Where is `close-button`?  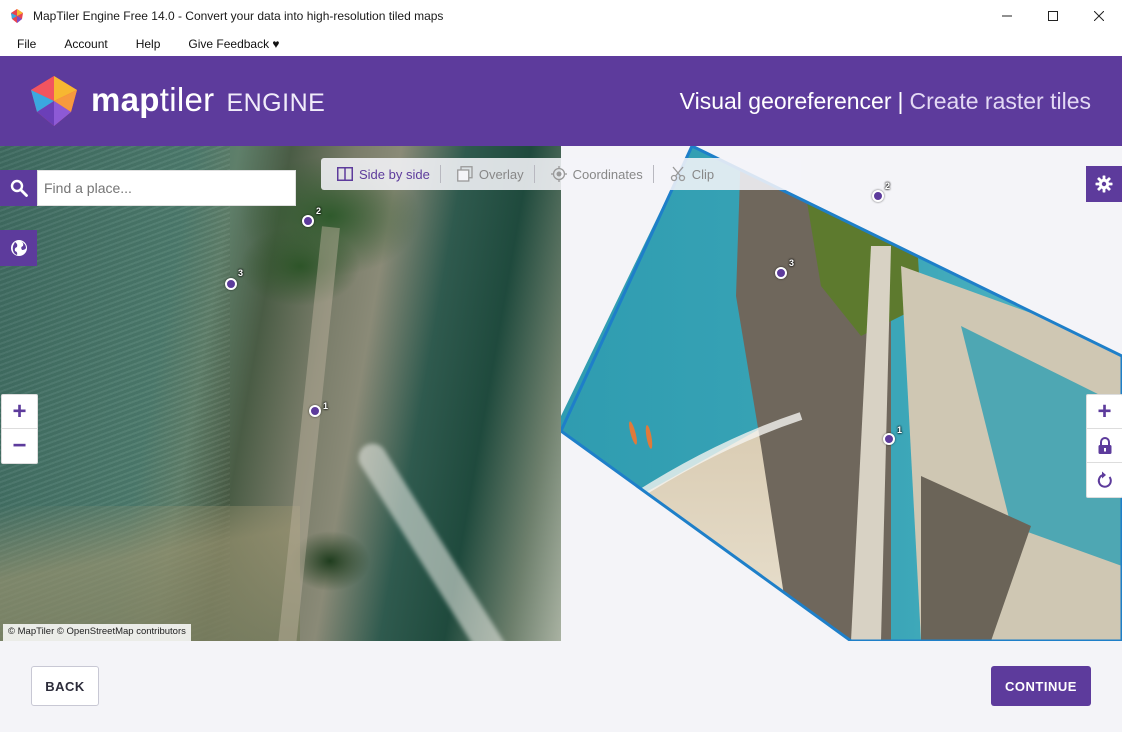 close-button is located at coordinates (1099, 16).